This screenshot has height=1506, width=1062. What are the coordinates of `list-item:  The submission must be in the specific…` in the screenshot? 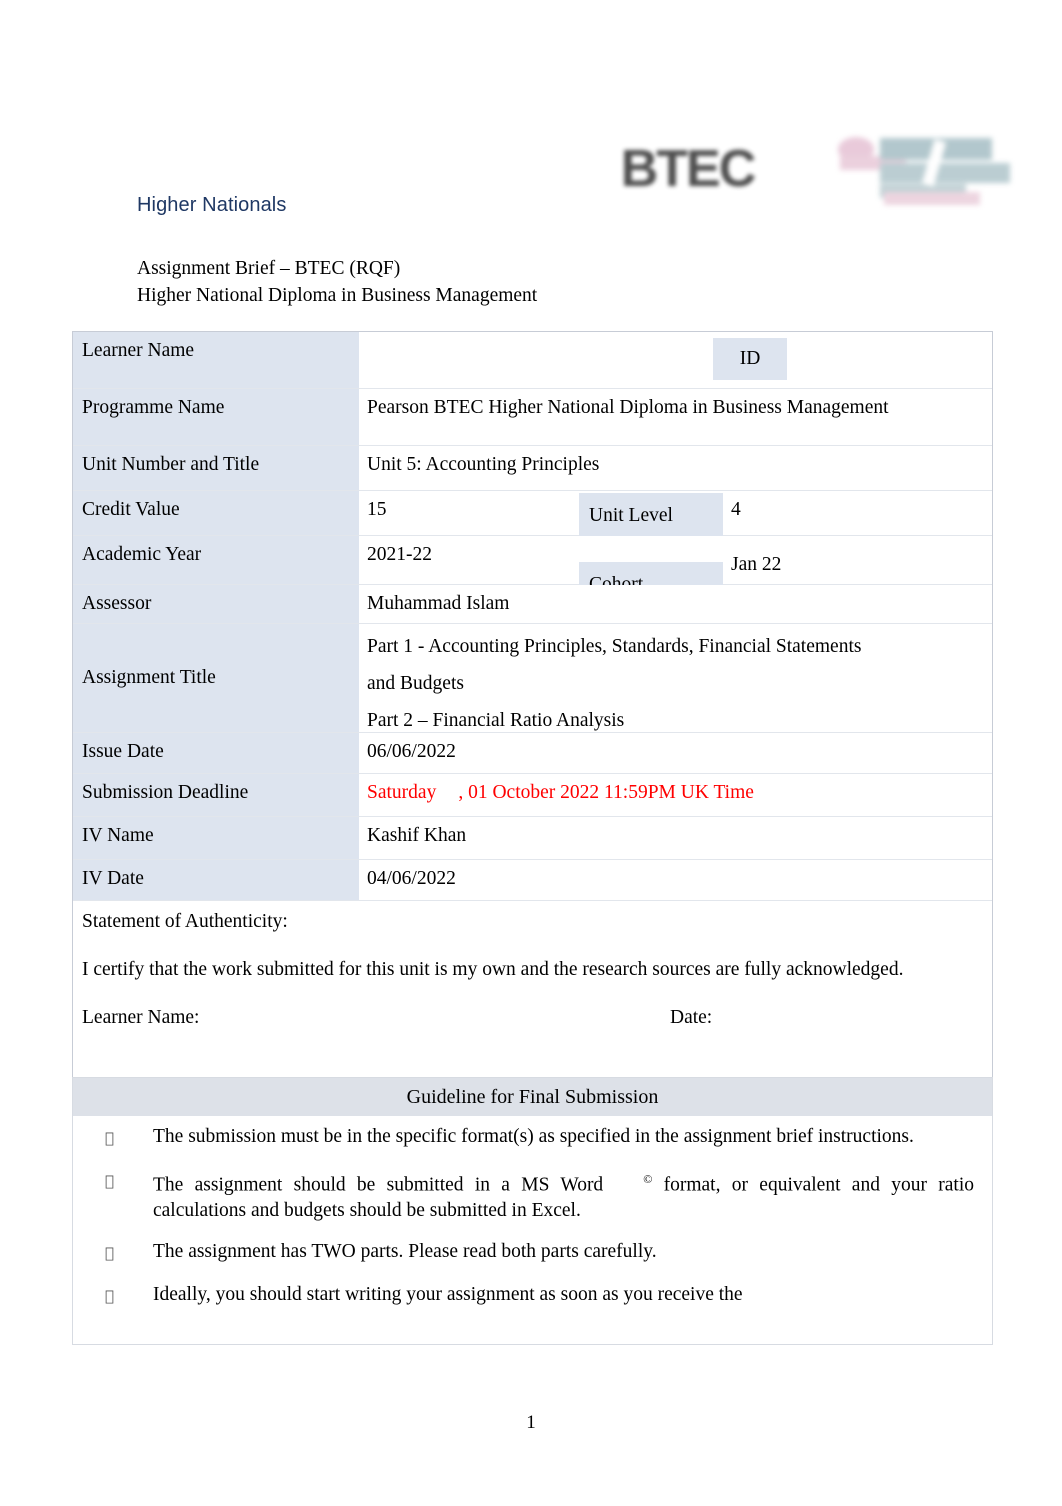 It's located at (539, 1137).